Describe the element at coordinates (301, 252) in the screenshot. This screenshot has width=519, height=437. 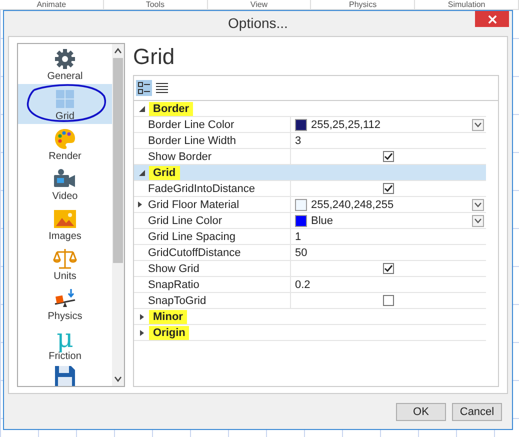
I see `property-value: 50` at that location.